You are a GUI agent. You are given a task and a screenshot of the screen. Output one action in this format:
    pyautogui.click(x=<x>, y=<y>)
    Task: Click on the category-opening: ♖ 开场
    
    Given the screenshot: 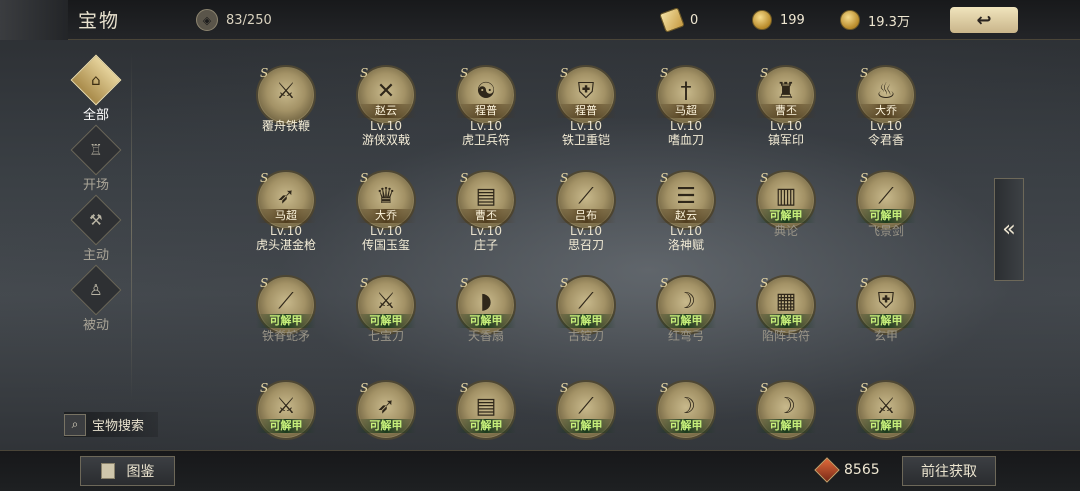 What is the action you would take?
    pyautogui.click(x=96, y=159)
    